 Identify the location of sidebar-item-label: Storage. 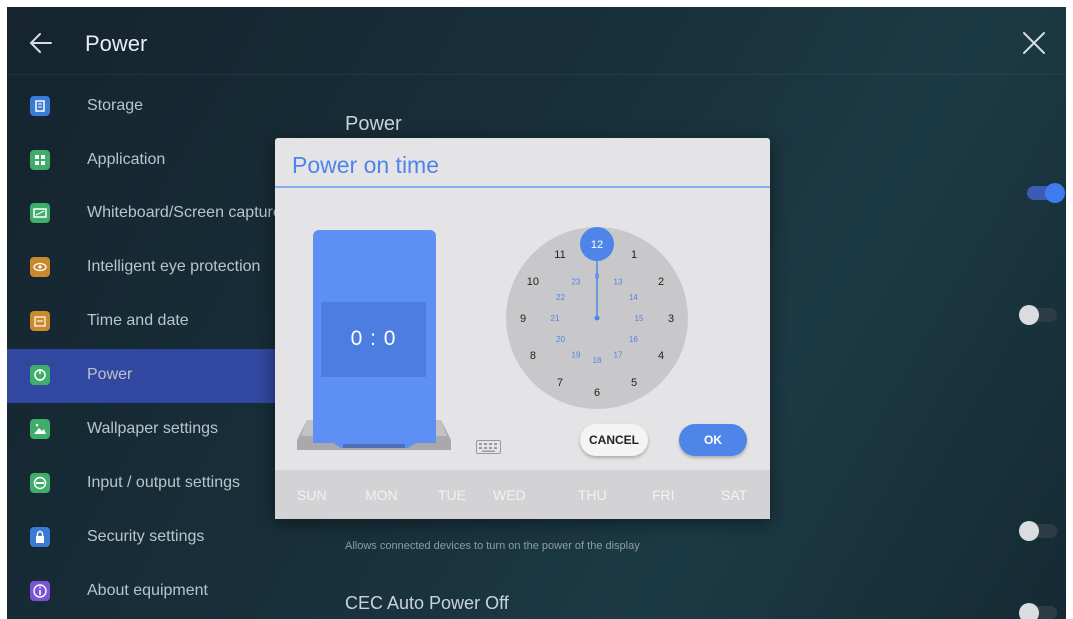
(115, 105).